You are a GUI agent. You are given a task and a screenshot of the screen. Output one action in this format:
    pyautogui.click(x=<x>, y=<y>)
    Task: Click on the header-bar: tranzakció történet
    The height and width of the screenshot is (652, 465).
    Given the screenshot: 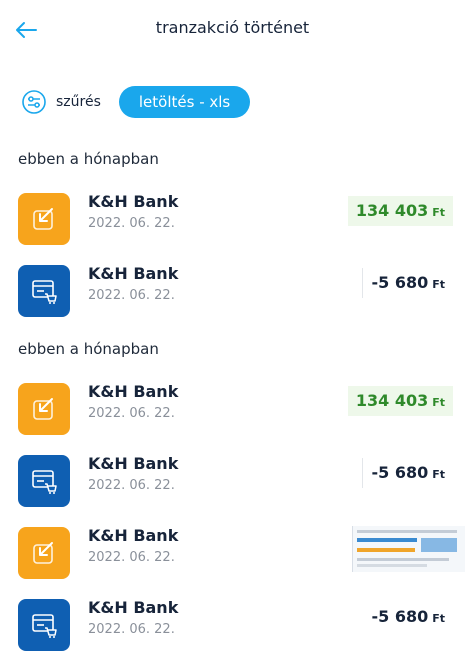 What is the action you would take?
    pyautogui.click(x=232, y=29)
    